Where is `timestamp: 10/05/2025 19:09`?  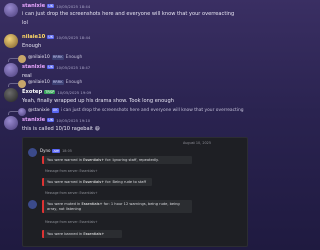
timestamp: 10/05/2025 19:09 is located at coordinates (74, 92).